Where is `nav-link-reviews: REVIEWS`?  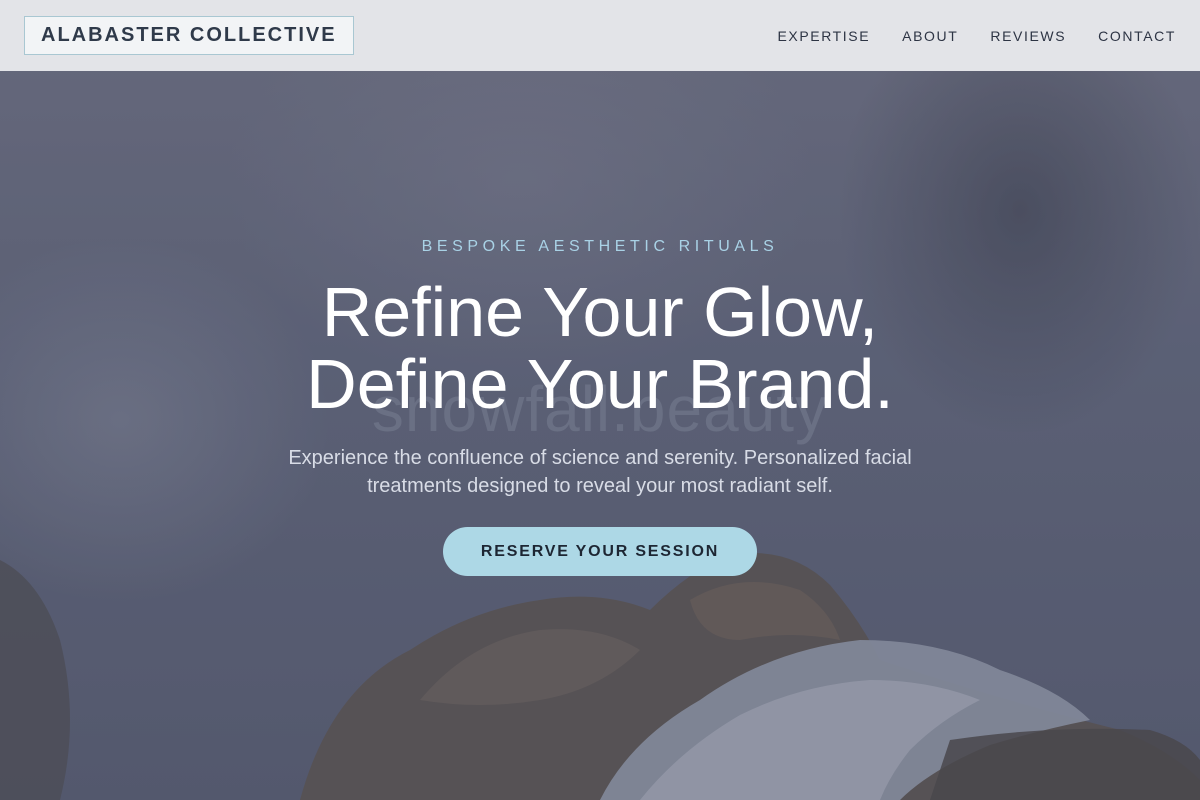 nav-link-reviews: REVIEWS is located at coordinates (1028, 36).